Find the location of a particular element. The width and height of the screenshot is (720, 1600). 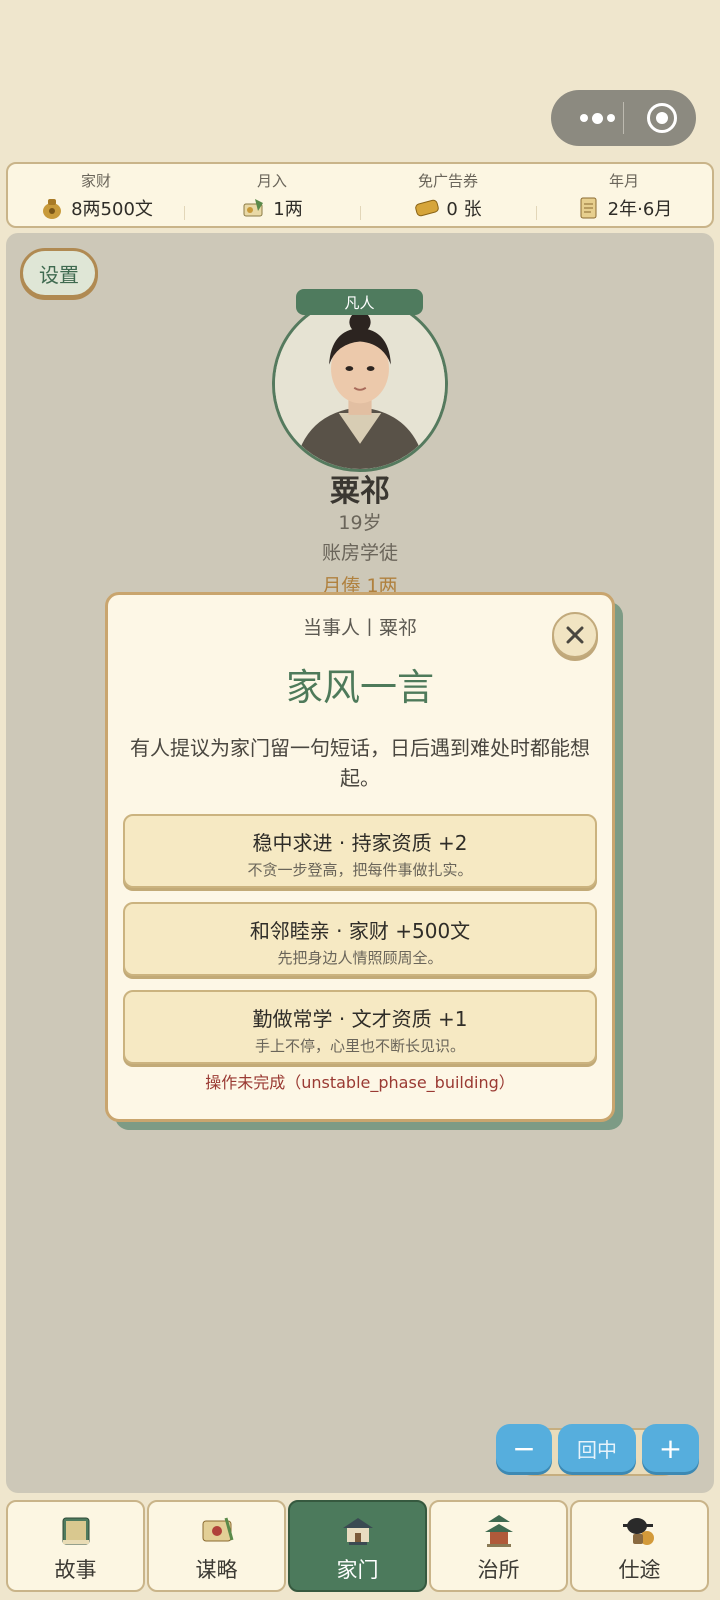

close-miniprogram-icon is located at coordinates (662, 118).